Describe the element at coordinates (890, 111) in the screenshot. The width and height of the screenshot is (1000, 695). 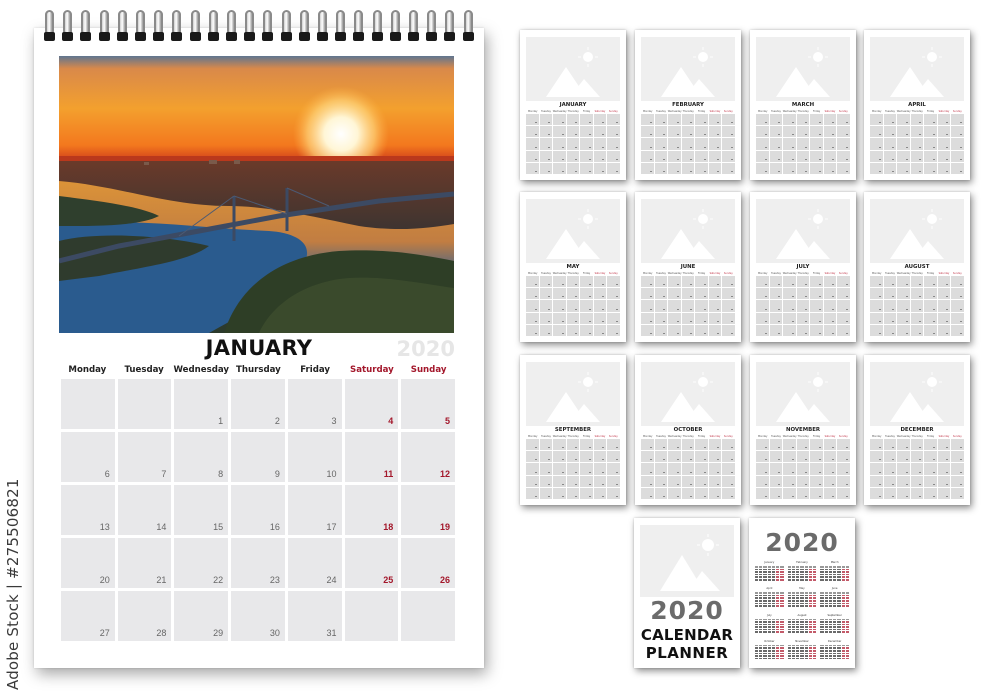
I see `thumbnail-weekday: Tuesday` at that location.